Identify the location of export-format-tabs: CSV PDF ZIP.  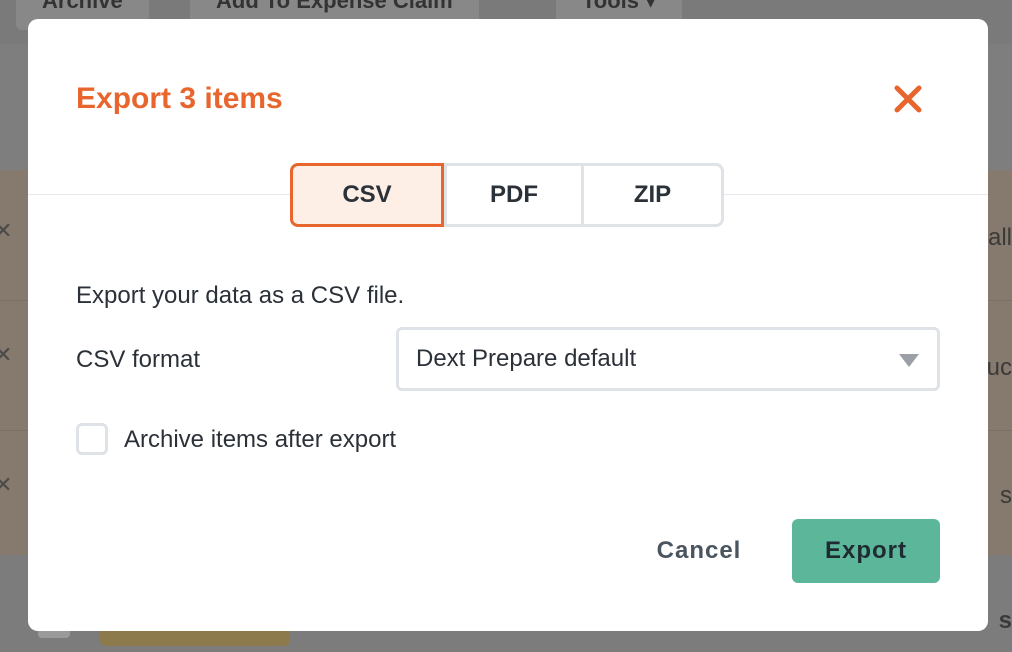
(507, 195).